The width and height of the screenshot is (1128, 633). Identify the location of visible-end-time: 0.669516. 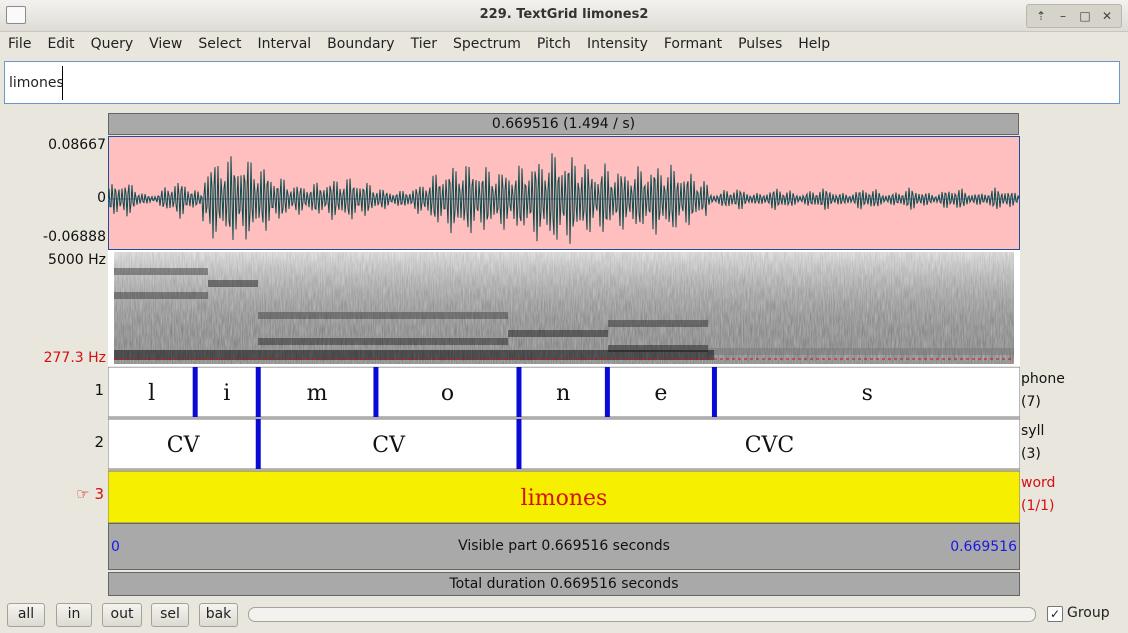
(983, 547).